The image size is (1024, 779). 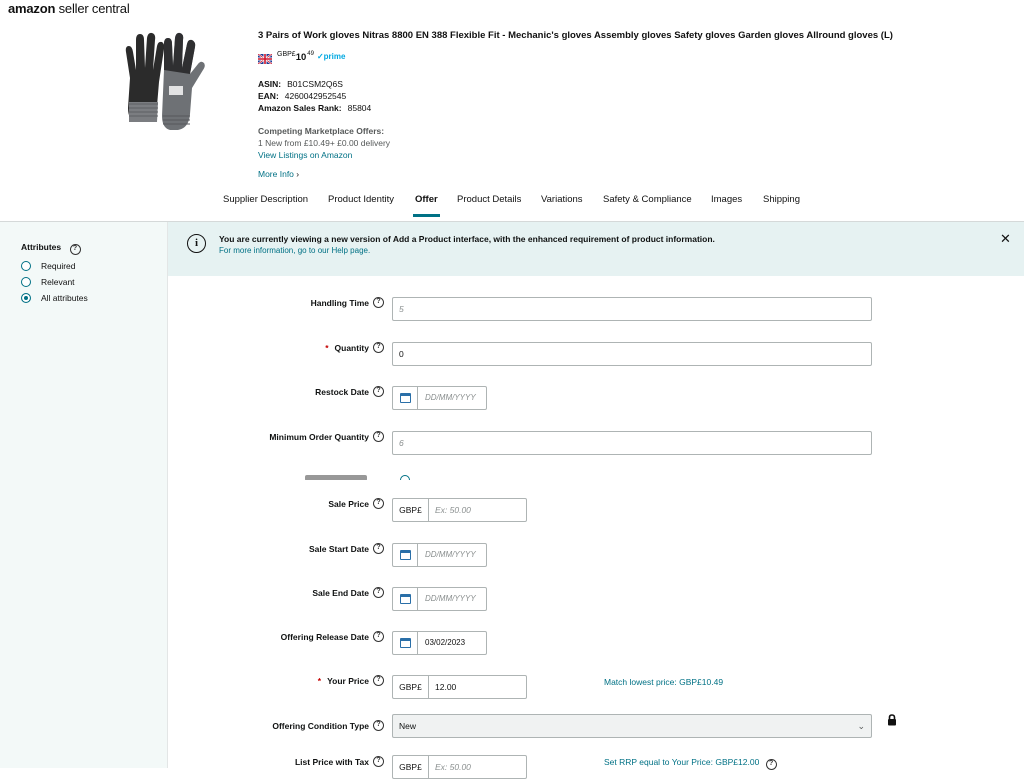 What do you see at coordinates (324, 143) in the screenshot?
I see `competing-offer-text: 1 New from £10.49+ £0.00 delivery` at bounding box center [324, 143].